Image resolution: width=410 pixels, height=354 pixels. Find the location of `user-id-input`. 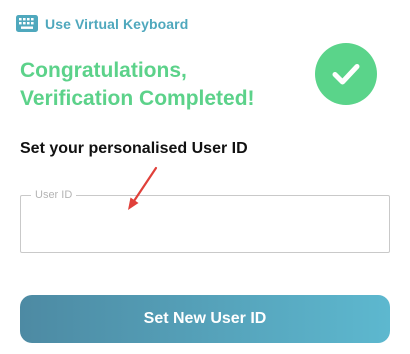

user-id-input is located at coordinates (205, 224).